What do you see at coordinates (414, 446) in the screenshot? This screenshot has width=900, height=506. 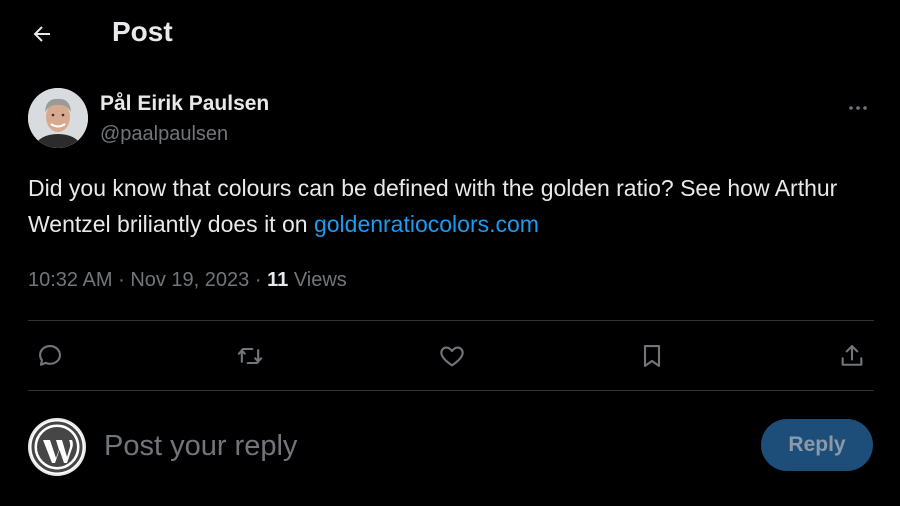 I see `reply-input` at bounding box center [414, 446].